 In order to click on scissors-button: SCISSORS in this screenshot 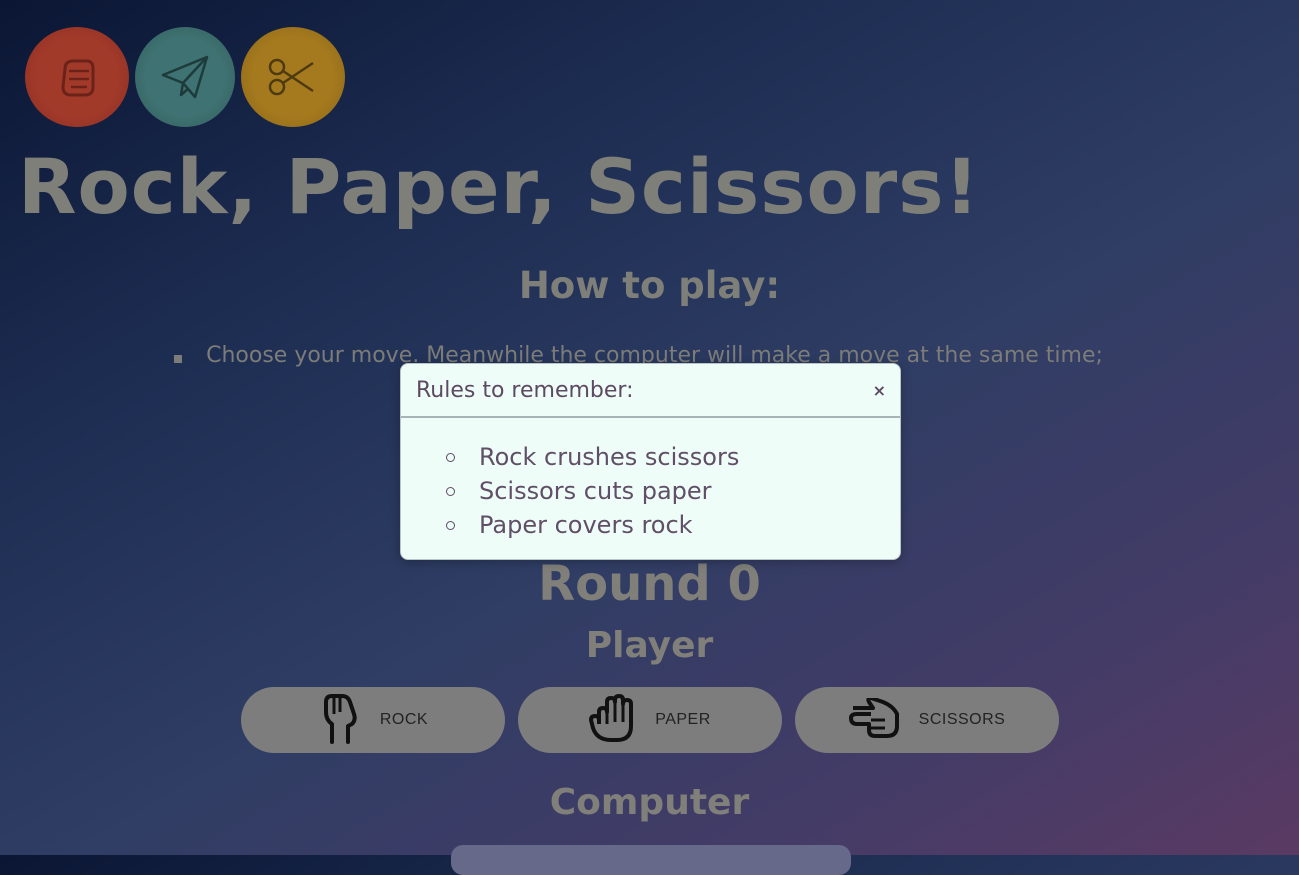, I will do `click(927, 720)`.